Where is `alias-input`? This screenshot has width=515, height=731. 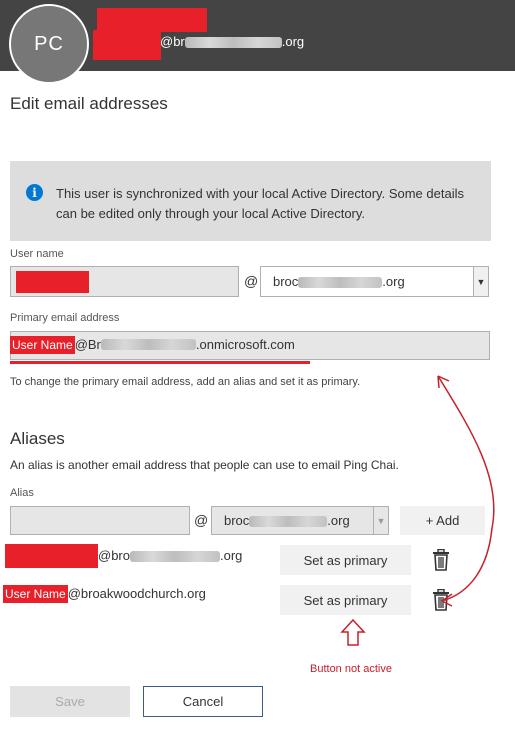
alias-input is located at coordinates (100, 520).